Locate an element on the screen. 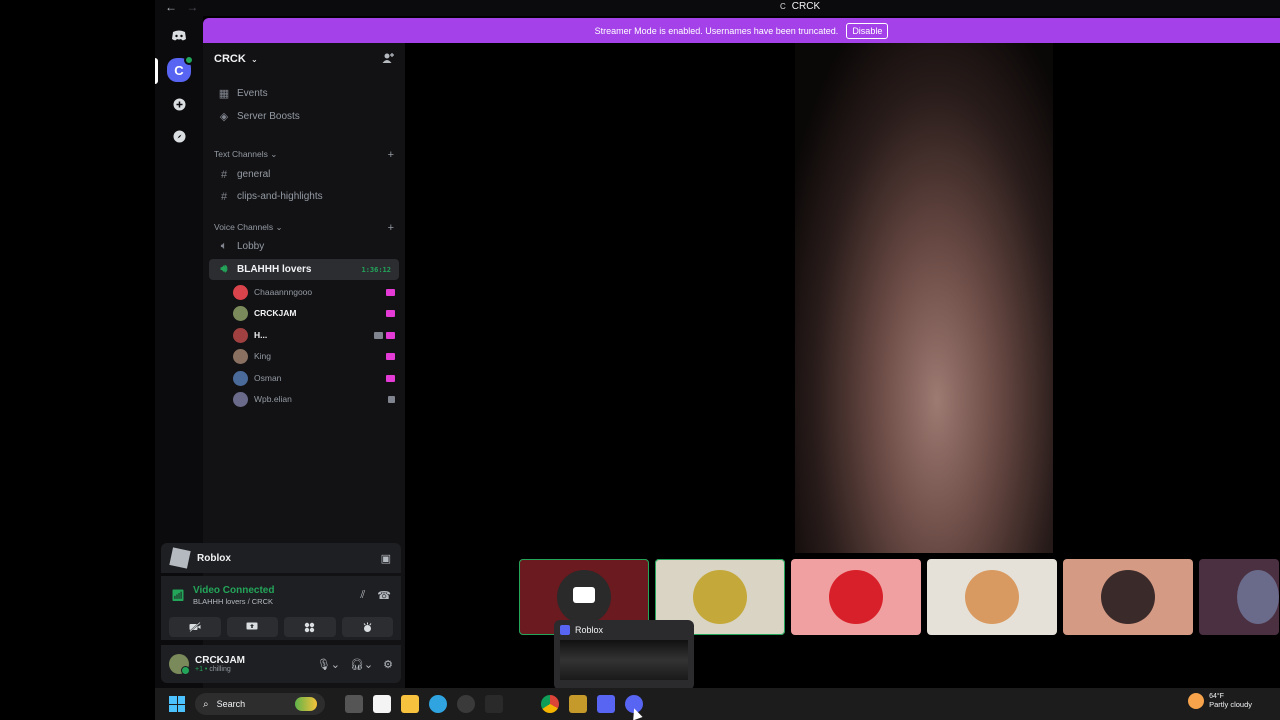 The width and height of the screenshot is (1280, 720). back-arrow-icon: ← is located at coordinates (171, 7).